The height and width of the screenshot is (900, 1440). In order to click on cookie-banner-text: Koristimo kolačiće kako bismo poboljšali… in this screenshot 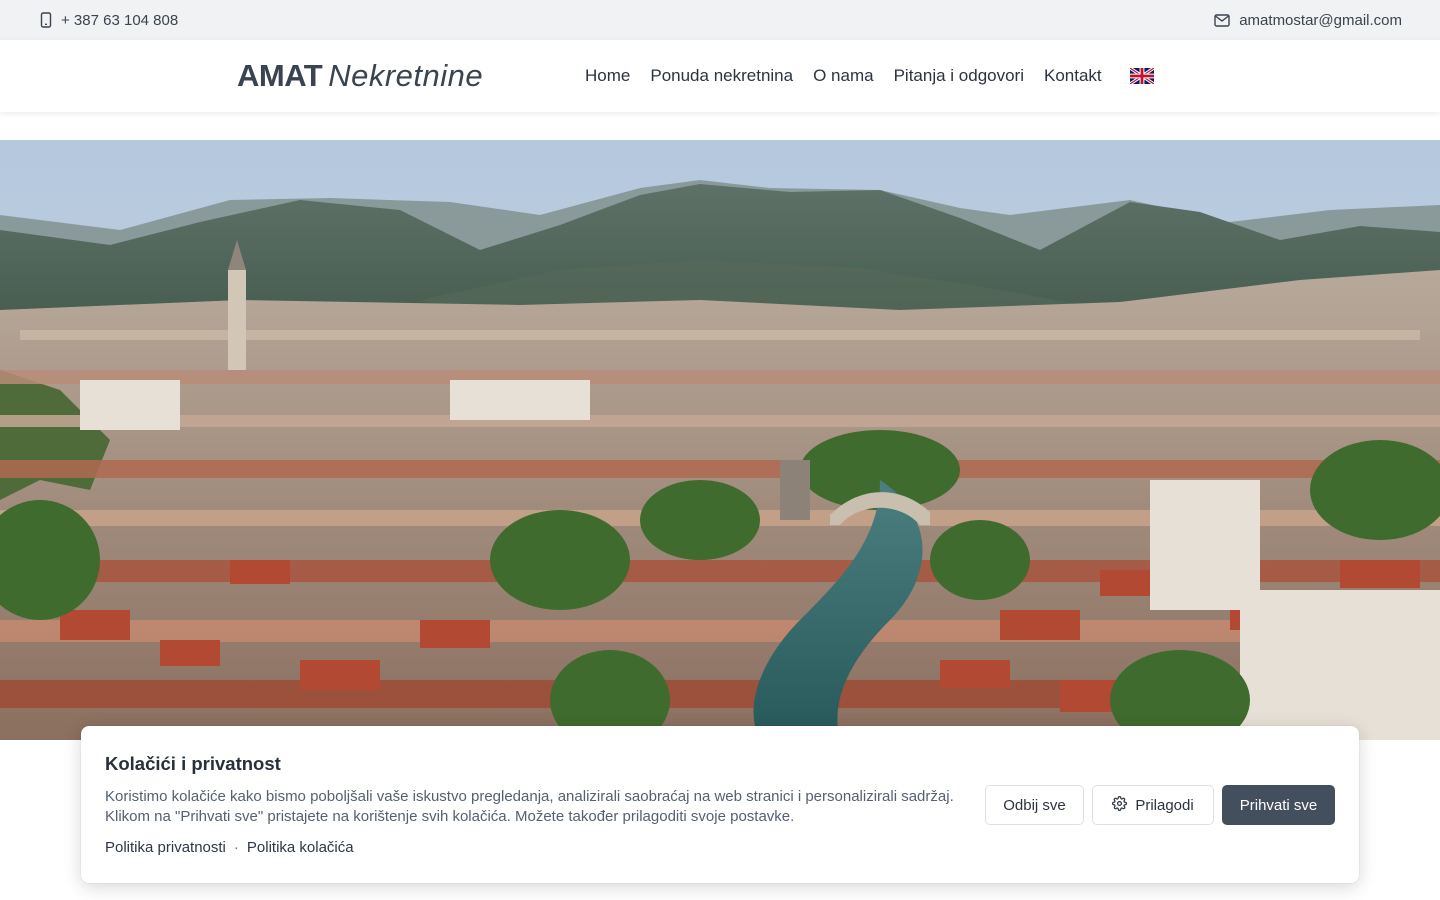, I will do `click(529, 806)`.